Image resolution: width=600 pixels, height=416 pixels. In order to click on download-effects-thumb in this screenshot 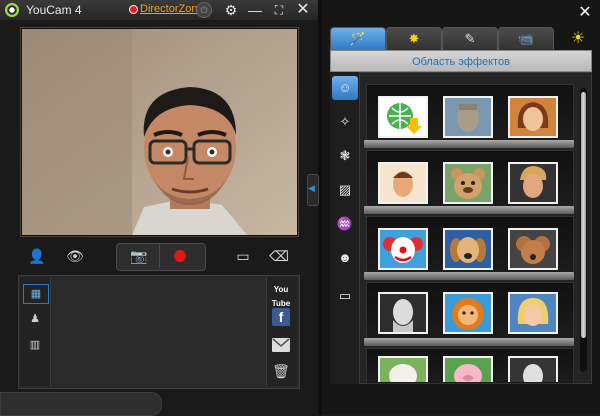, I will do `click(403, 117)`.